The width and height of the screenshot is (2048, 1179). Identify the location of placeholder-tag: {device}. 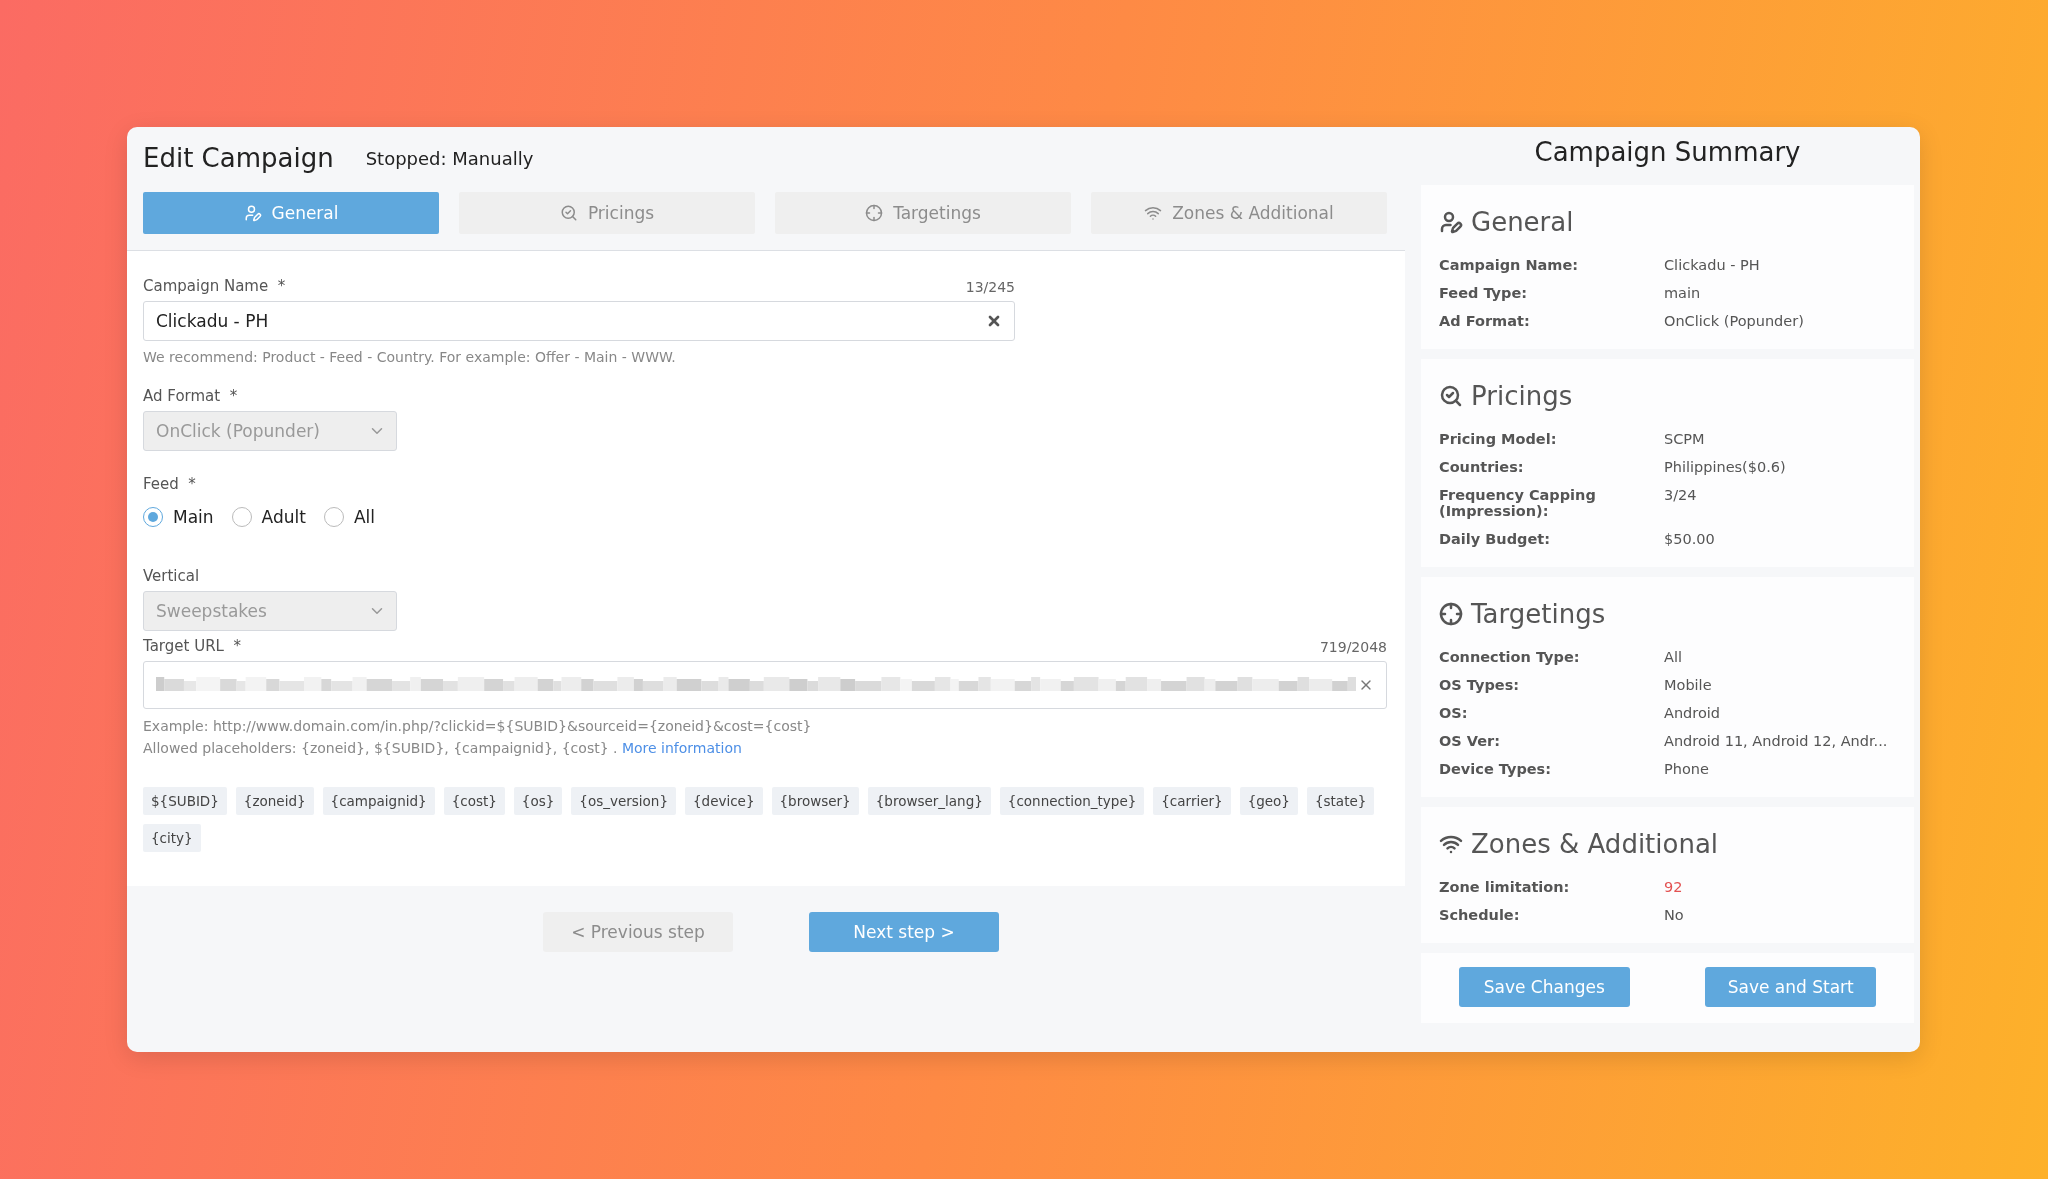
(724, 801).